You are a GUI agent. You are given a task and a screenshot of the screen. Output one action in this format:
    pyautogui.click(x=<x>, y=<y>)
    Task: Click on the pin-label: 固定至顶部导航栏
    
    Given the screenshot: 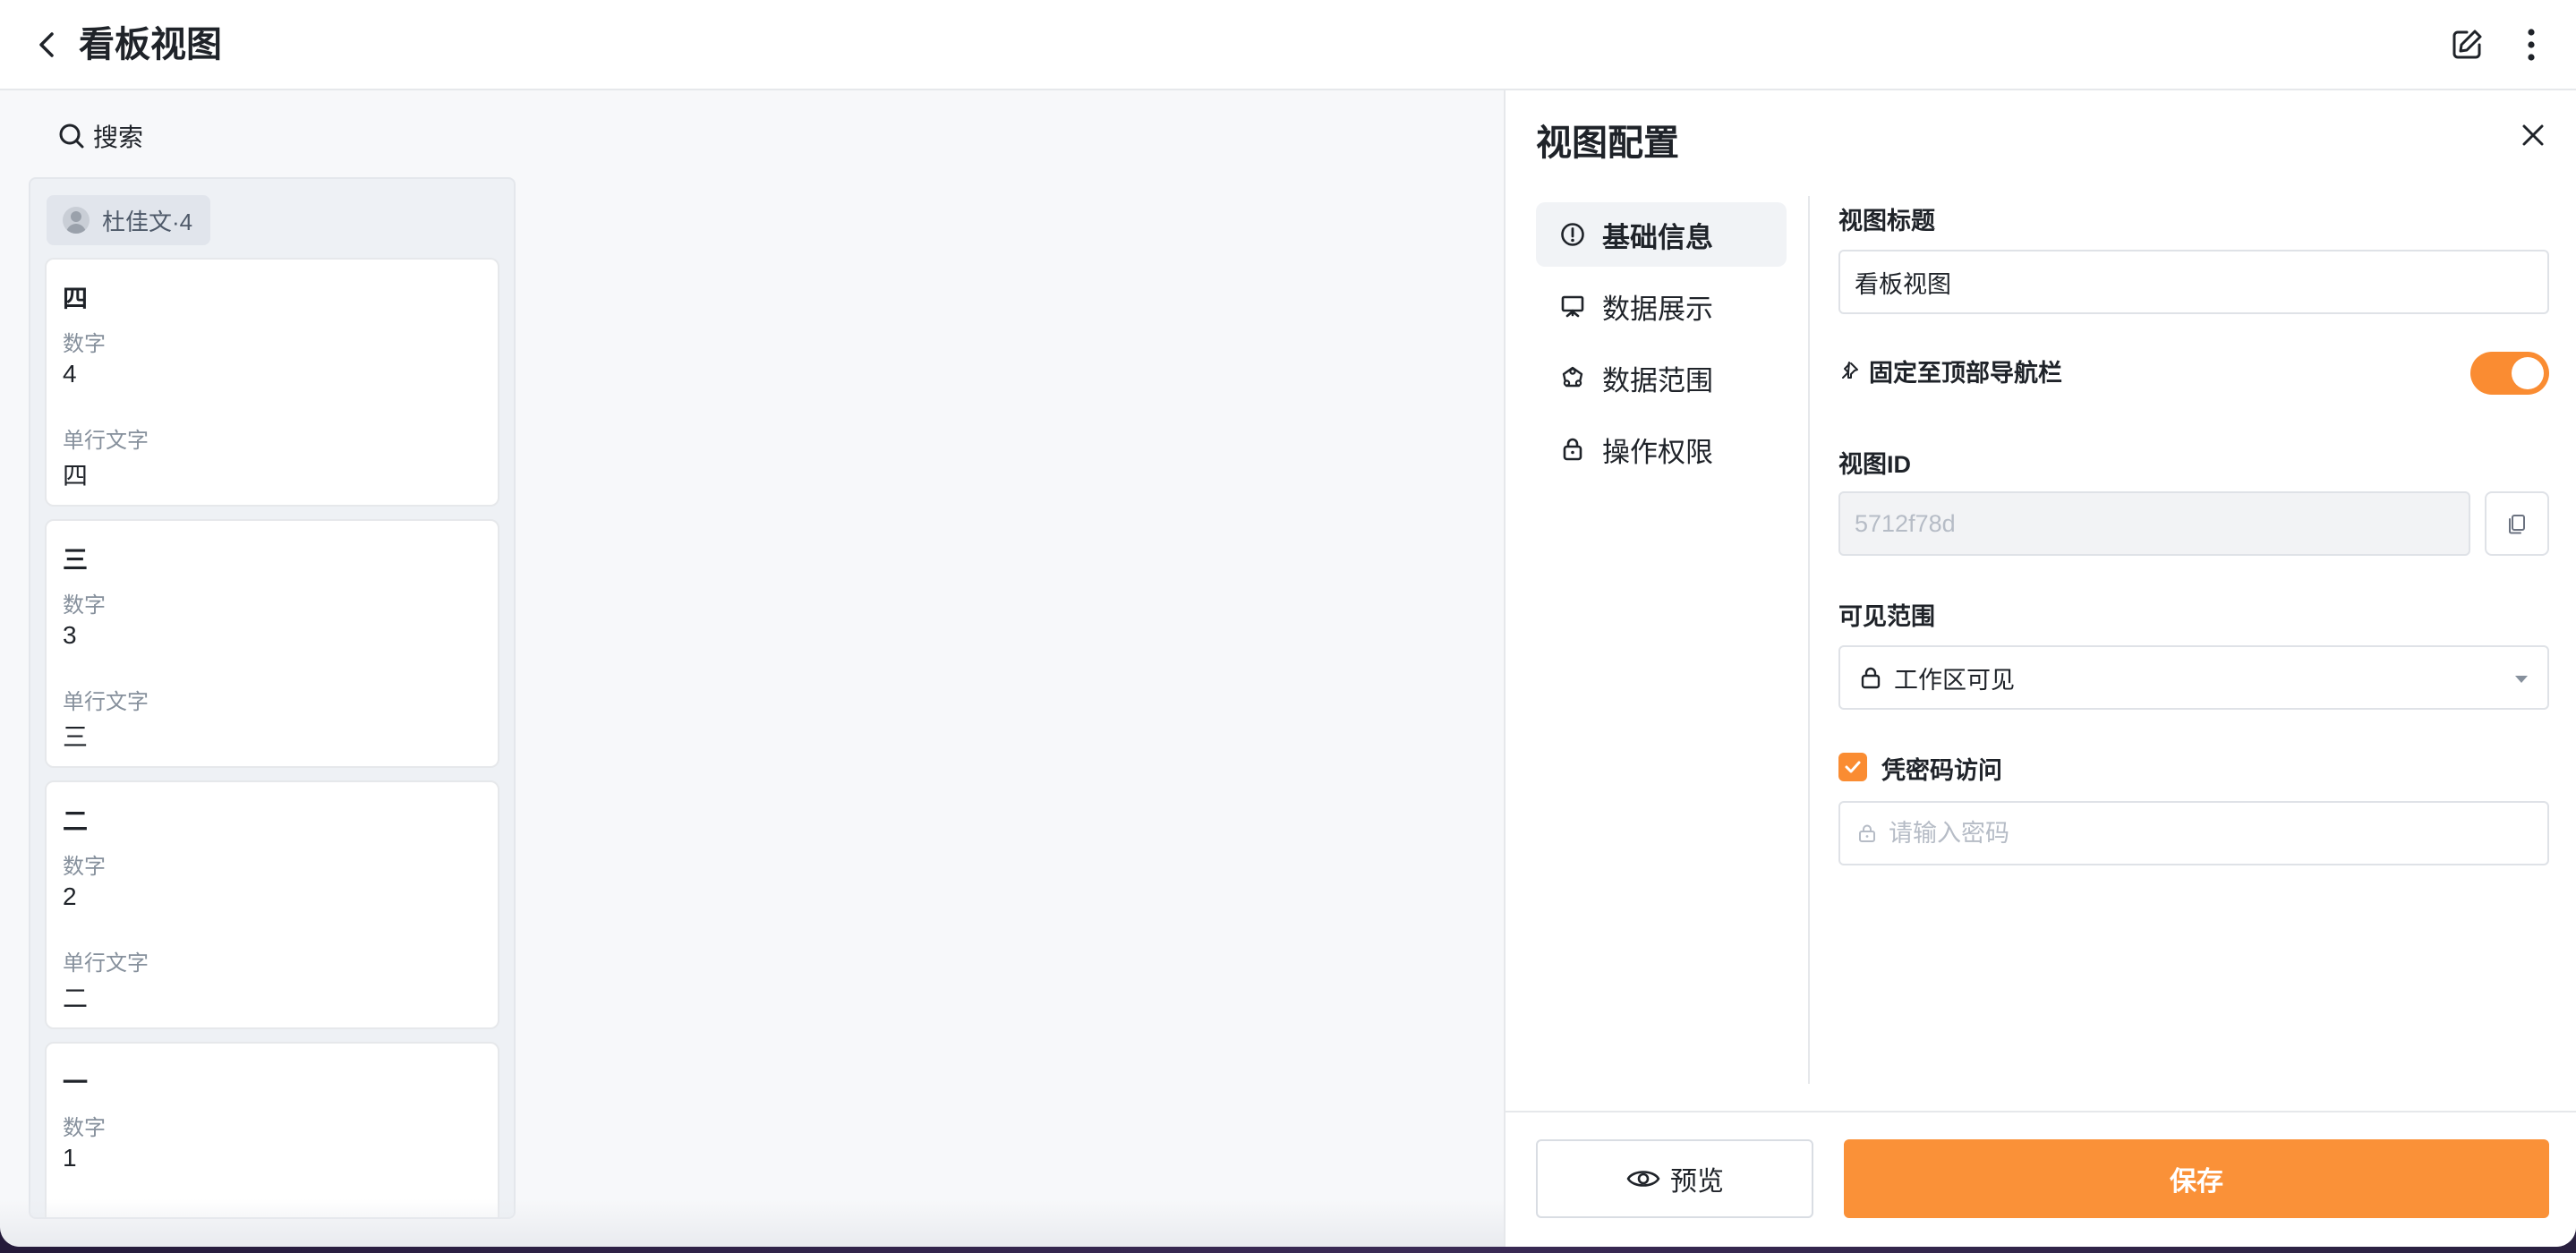 What is the action you would take?
    pyautogui.click(x=1965, y=373)
    